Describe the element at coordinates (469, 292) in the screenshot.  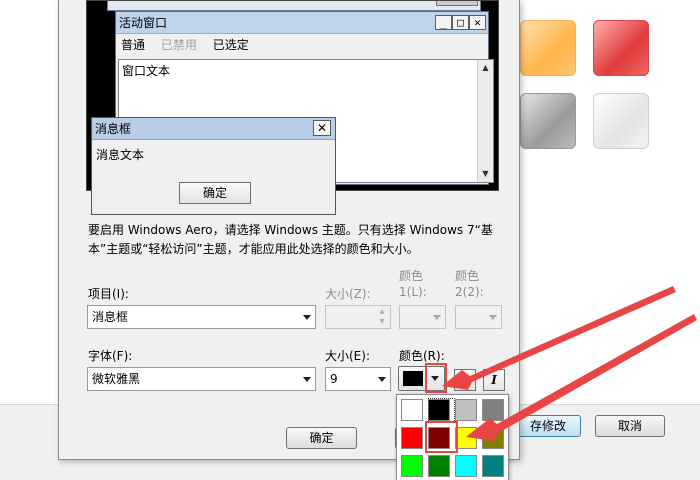
I see `item-color2-label-bottom: 2(2):` at that location.